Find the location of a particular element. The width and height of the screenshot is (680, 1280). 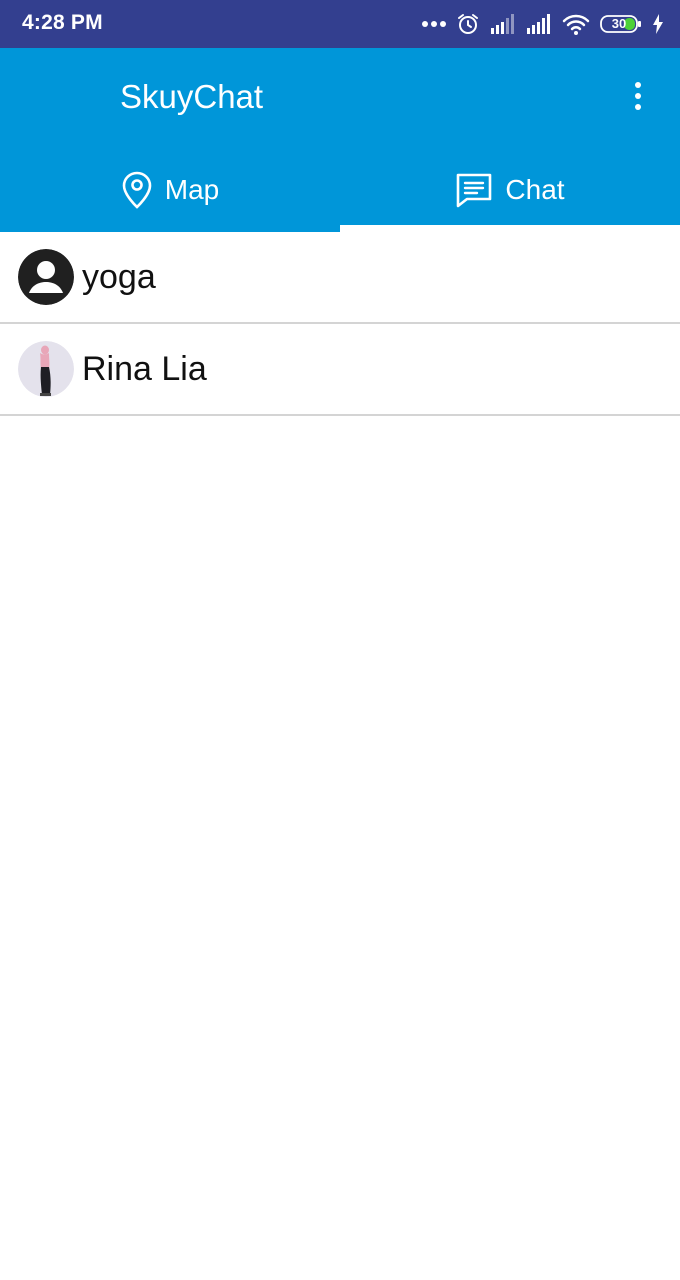

chat-name: Rina Lia is located at coordinates (144, 369).